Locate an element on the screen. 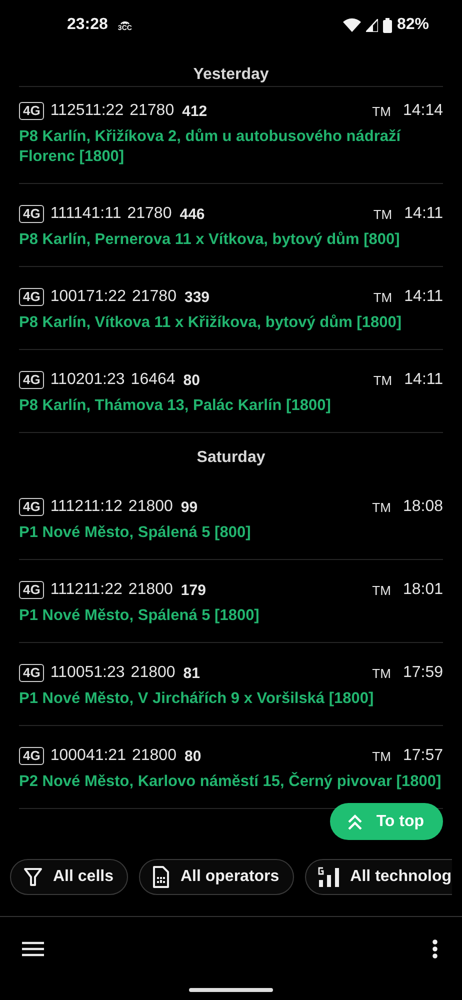 The image size is (462, 1000). cell-location: P2 Nové Město, Karlovo náměstí 15, Černý pivovar [1800] is located at coordinates (230, 781).